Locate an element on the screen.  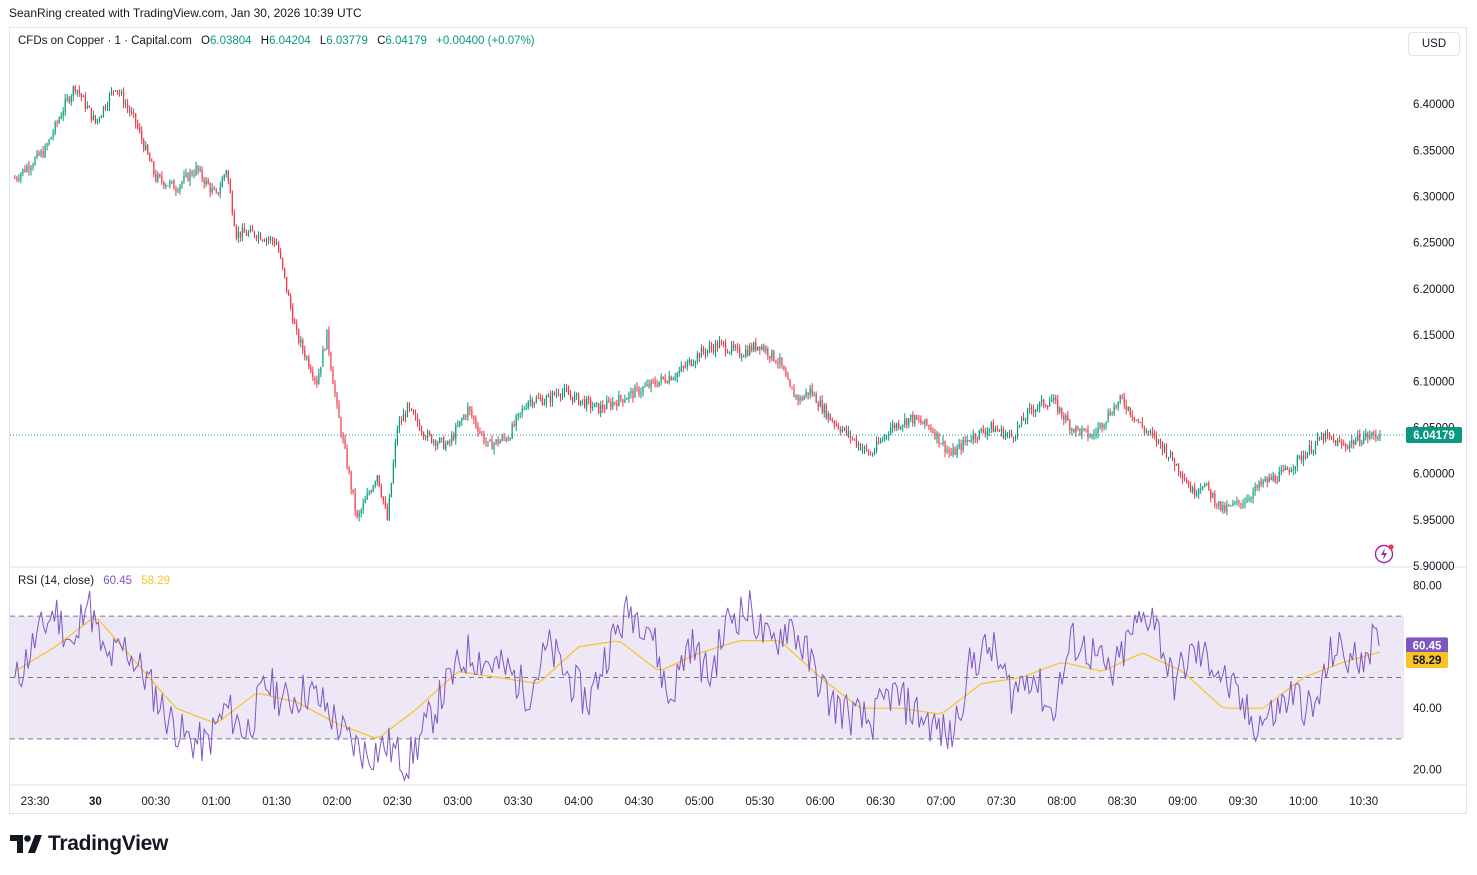
rsi-legend: RSI (14, close) 60.45 58.29 is located at coordinates (94, 581).